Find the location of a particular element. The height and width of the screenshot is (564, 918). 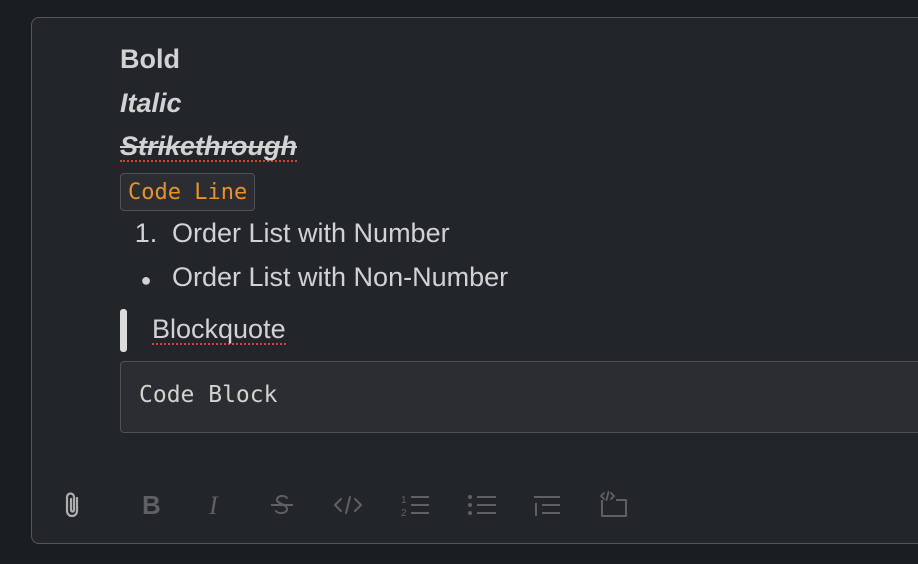

list-number: 1. is located at coordinates (146, 233).